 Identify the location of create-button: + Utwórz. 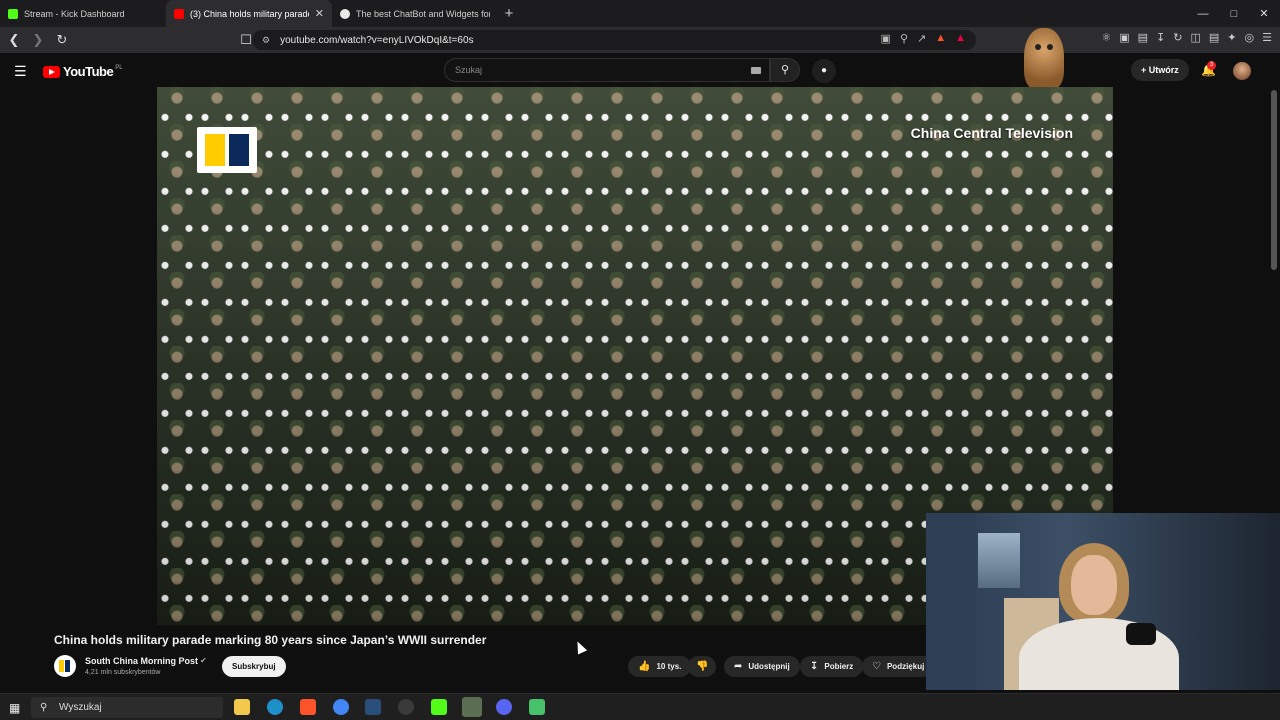
(1160, 70).